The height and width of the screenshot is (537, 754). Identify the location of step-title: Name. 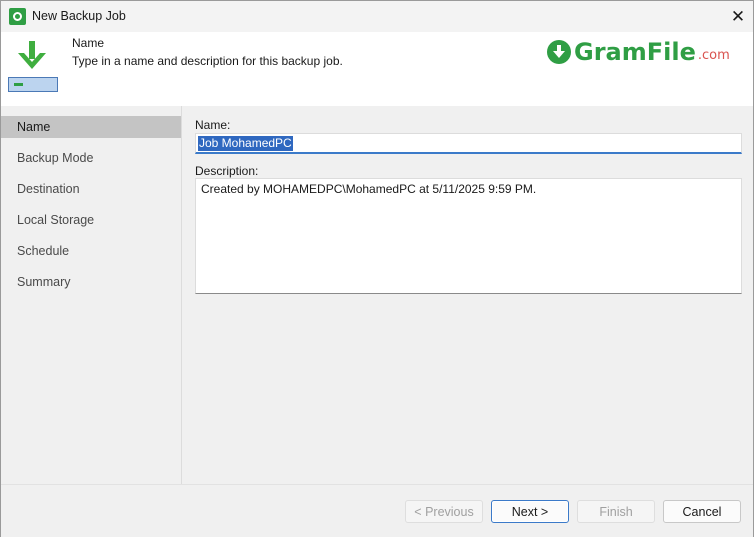
(88, 43).